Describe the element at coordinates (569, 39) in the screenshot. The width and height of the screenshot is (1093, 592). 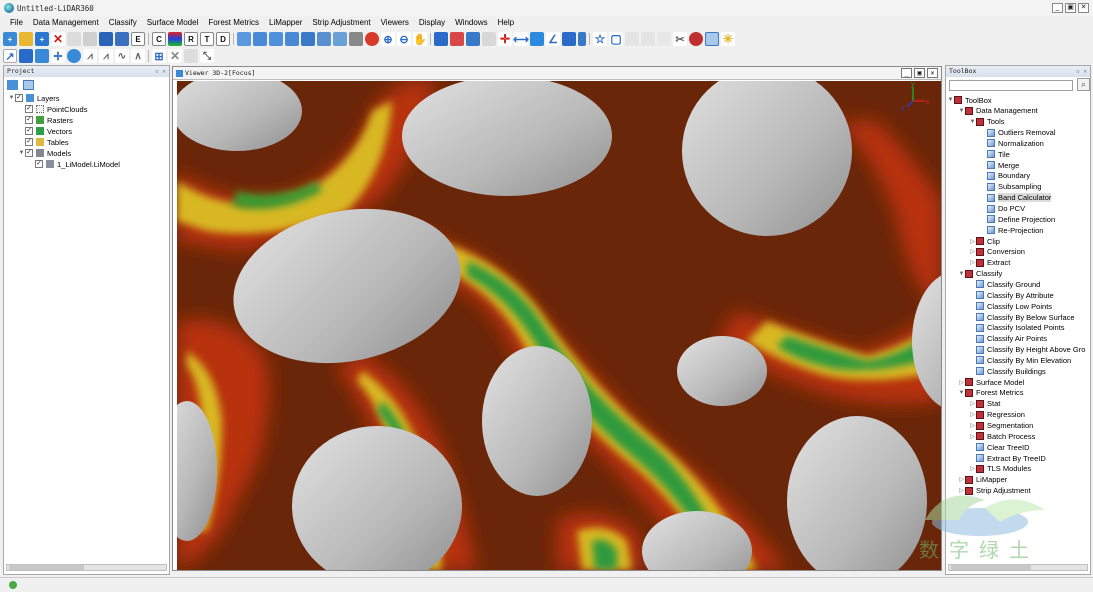
I see `layer-icon` at that location.